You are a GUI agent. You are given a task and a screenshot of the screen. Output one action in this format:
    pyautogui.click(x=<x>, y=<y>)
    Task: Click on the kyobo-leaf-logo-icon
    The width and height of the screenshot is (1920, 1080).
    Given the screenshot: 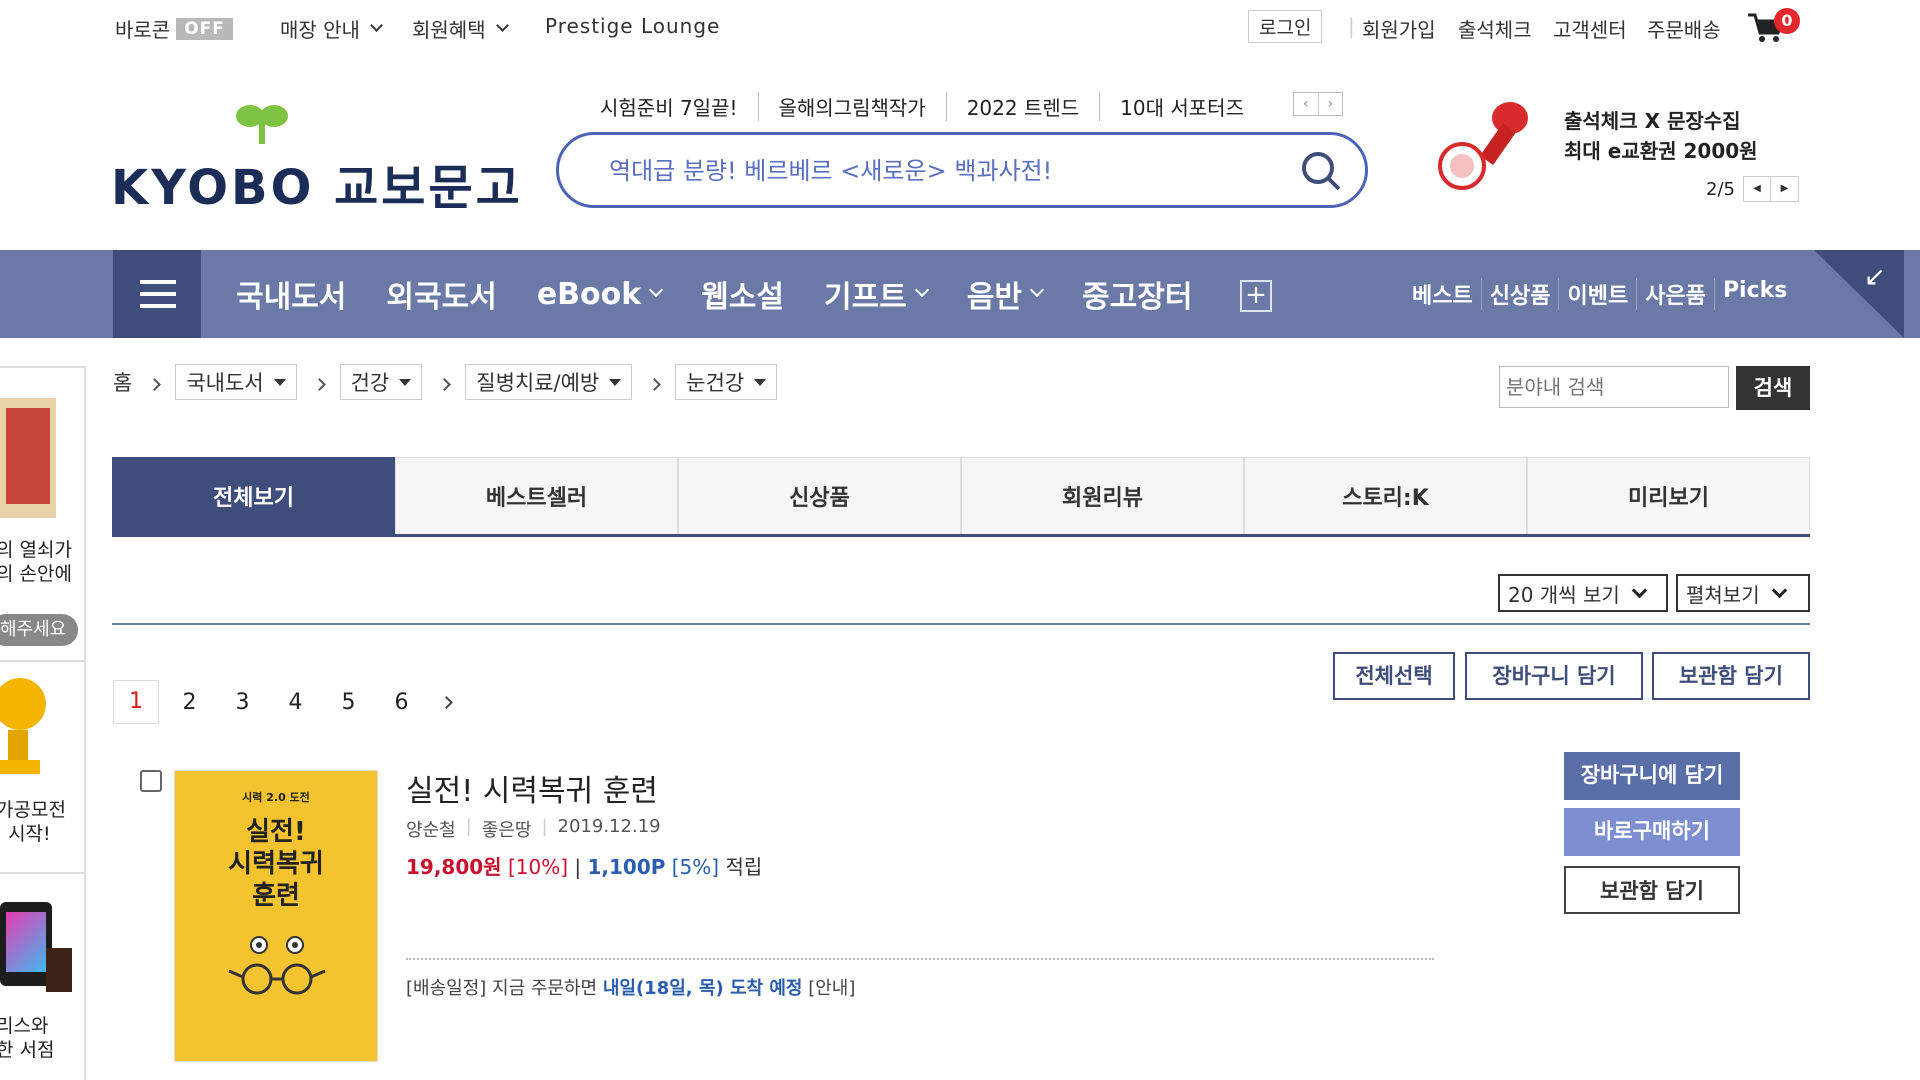 What is the action you would take?
    pyautogui.click(x=262, y=124)
    